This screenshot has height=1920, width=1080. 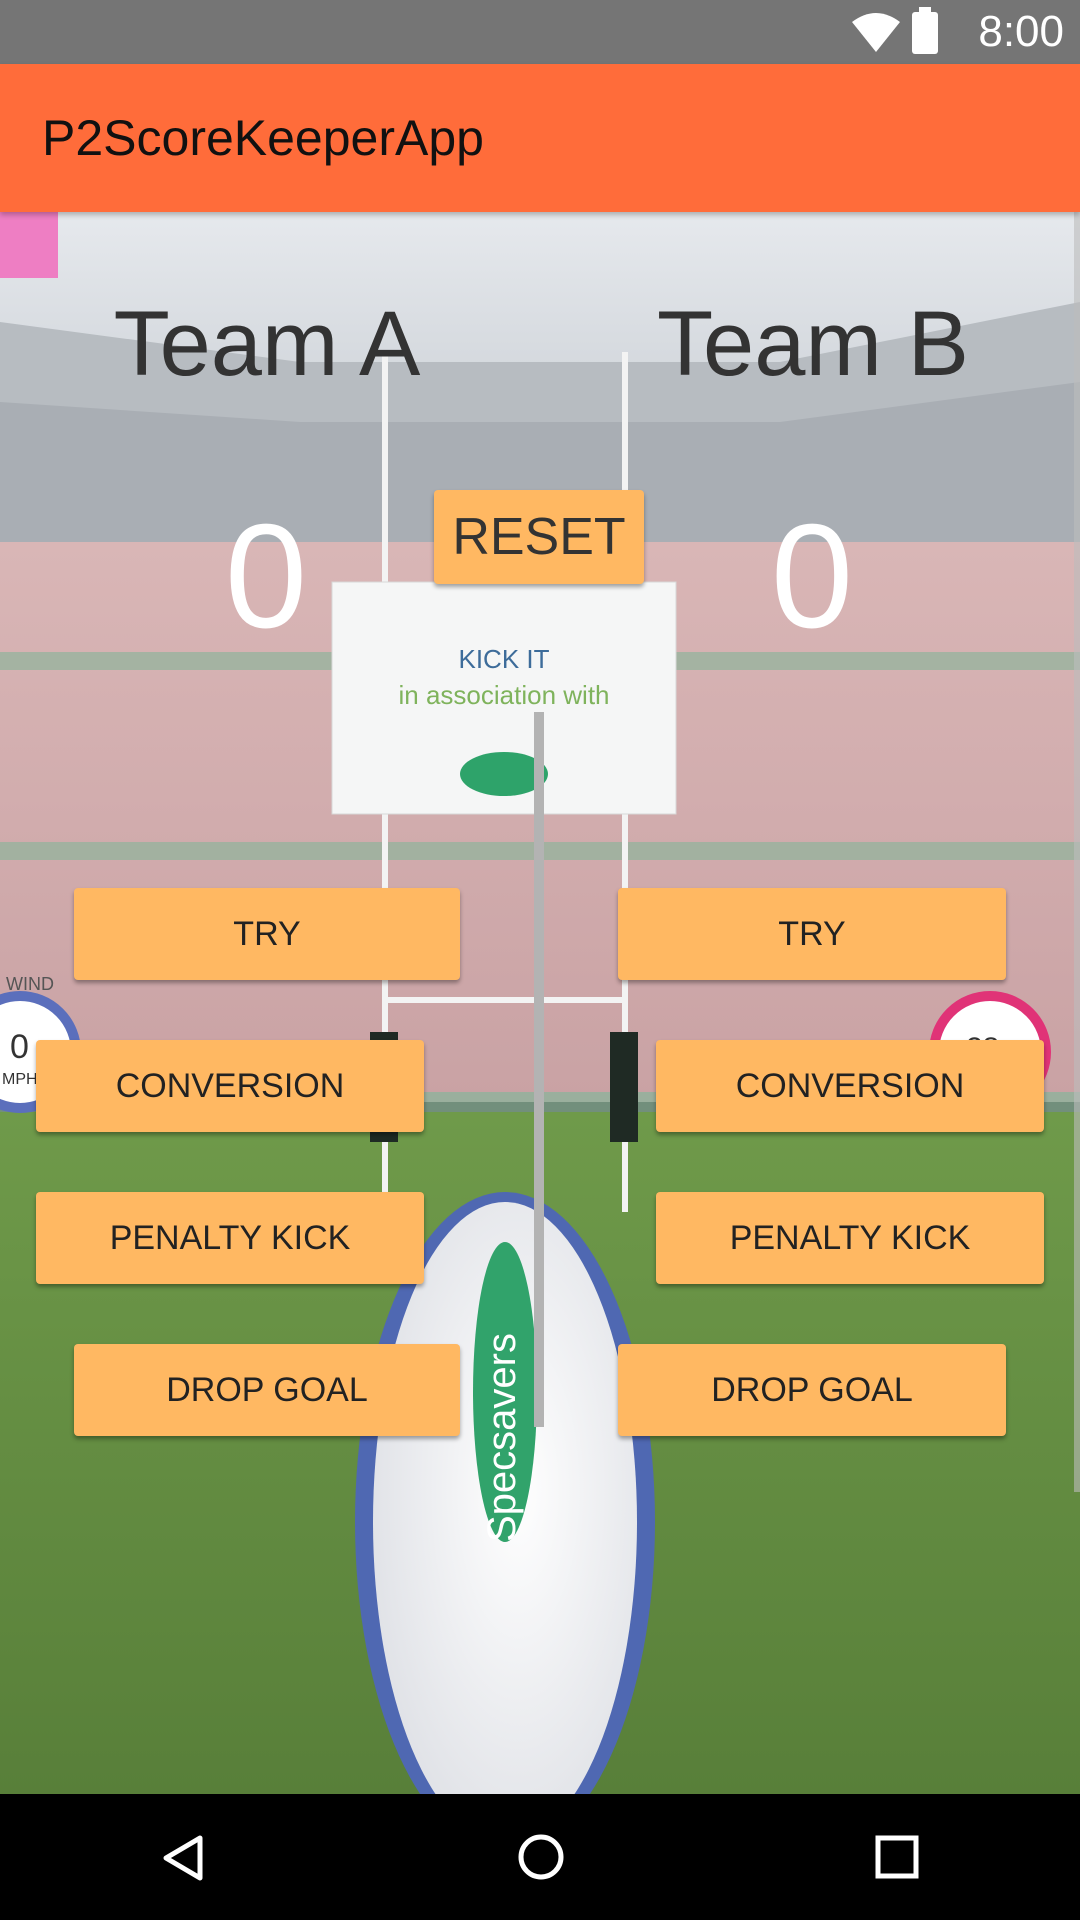 I want to click on team-b-conversion-button: CONVERSION, so click(x=850, y=1086).